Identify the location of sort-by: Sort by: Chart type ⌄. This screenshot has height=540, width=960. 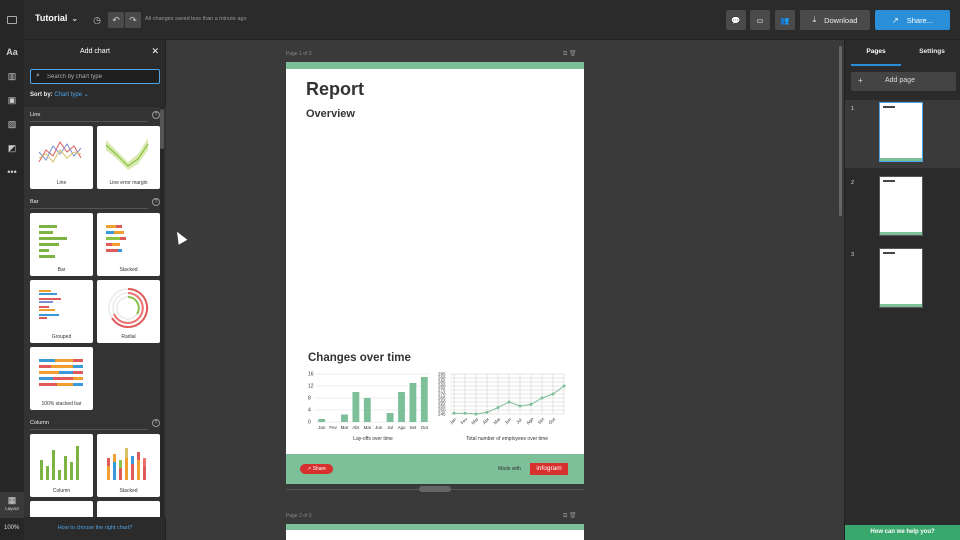
(59, 94).